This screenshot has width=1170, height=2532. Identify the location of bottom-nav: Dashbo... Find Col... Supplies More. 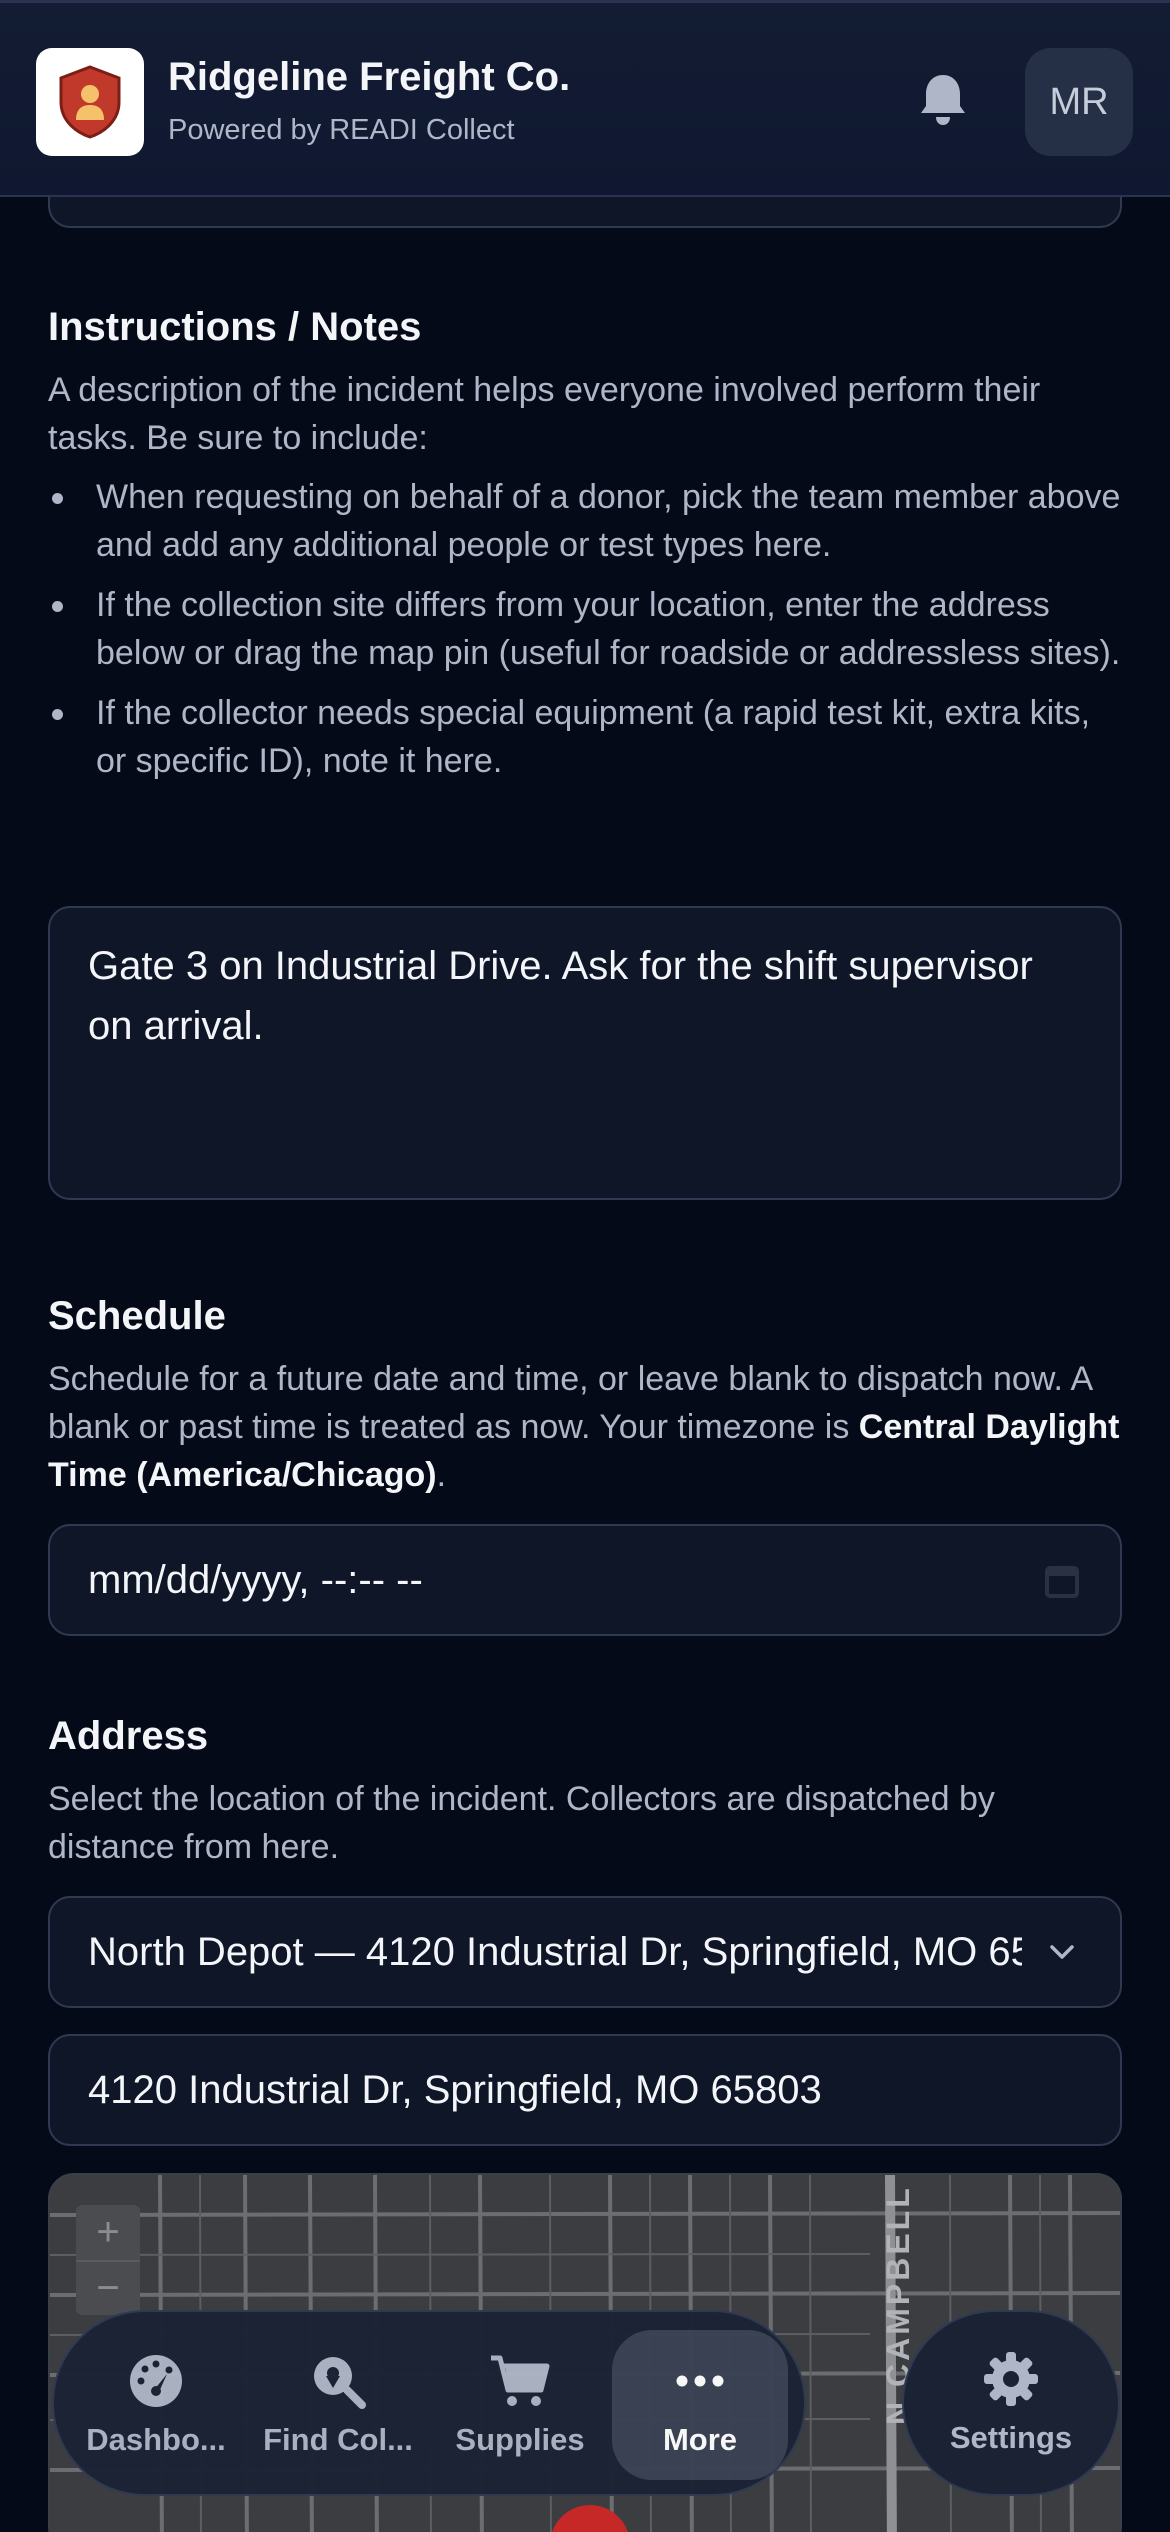
(429, 2403).